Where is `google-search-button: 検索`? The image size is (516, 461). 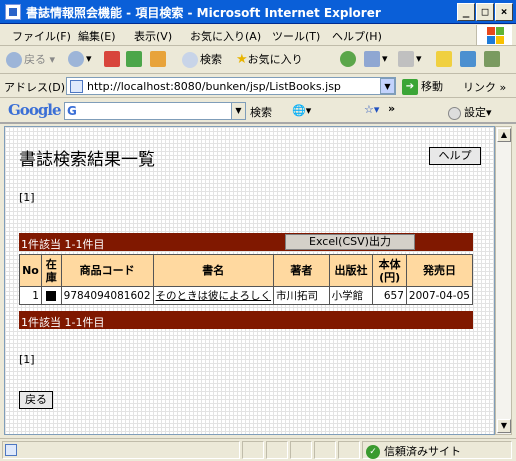 google-search-button: 検索 is located at coordinates (261, 112).